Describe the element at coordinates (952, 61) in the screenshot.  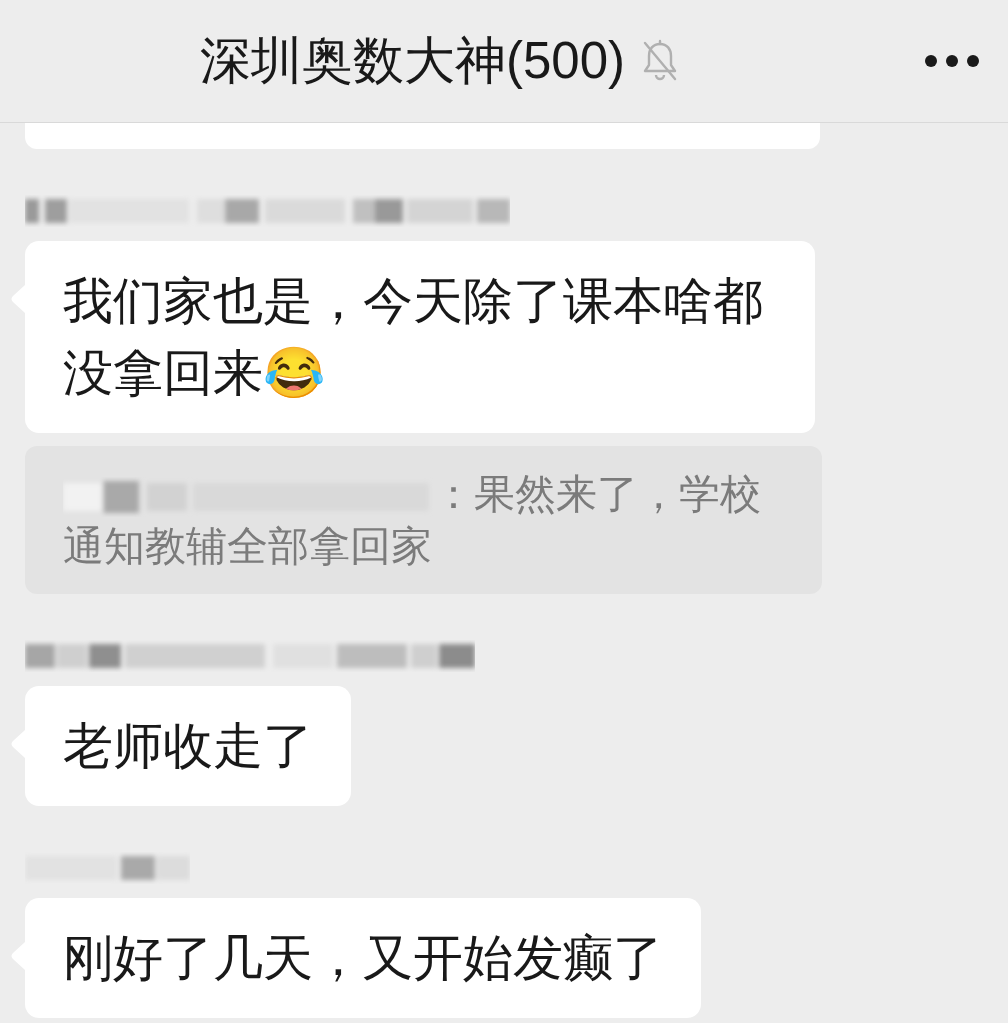
I see `more-icon` at that location.